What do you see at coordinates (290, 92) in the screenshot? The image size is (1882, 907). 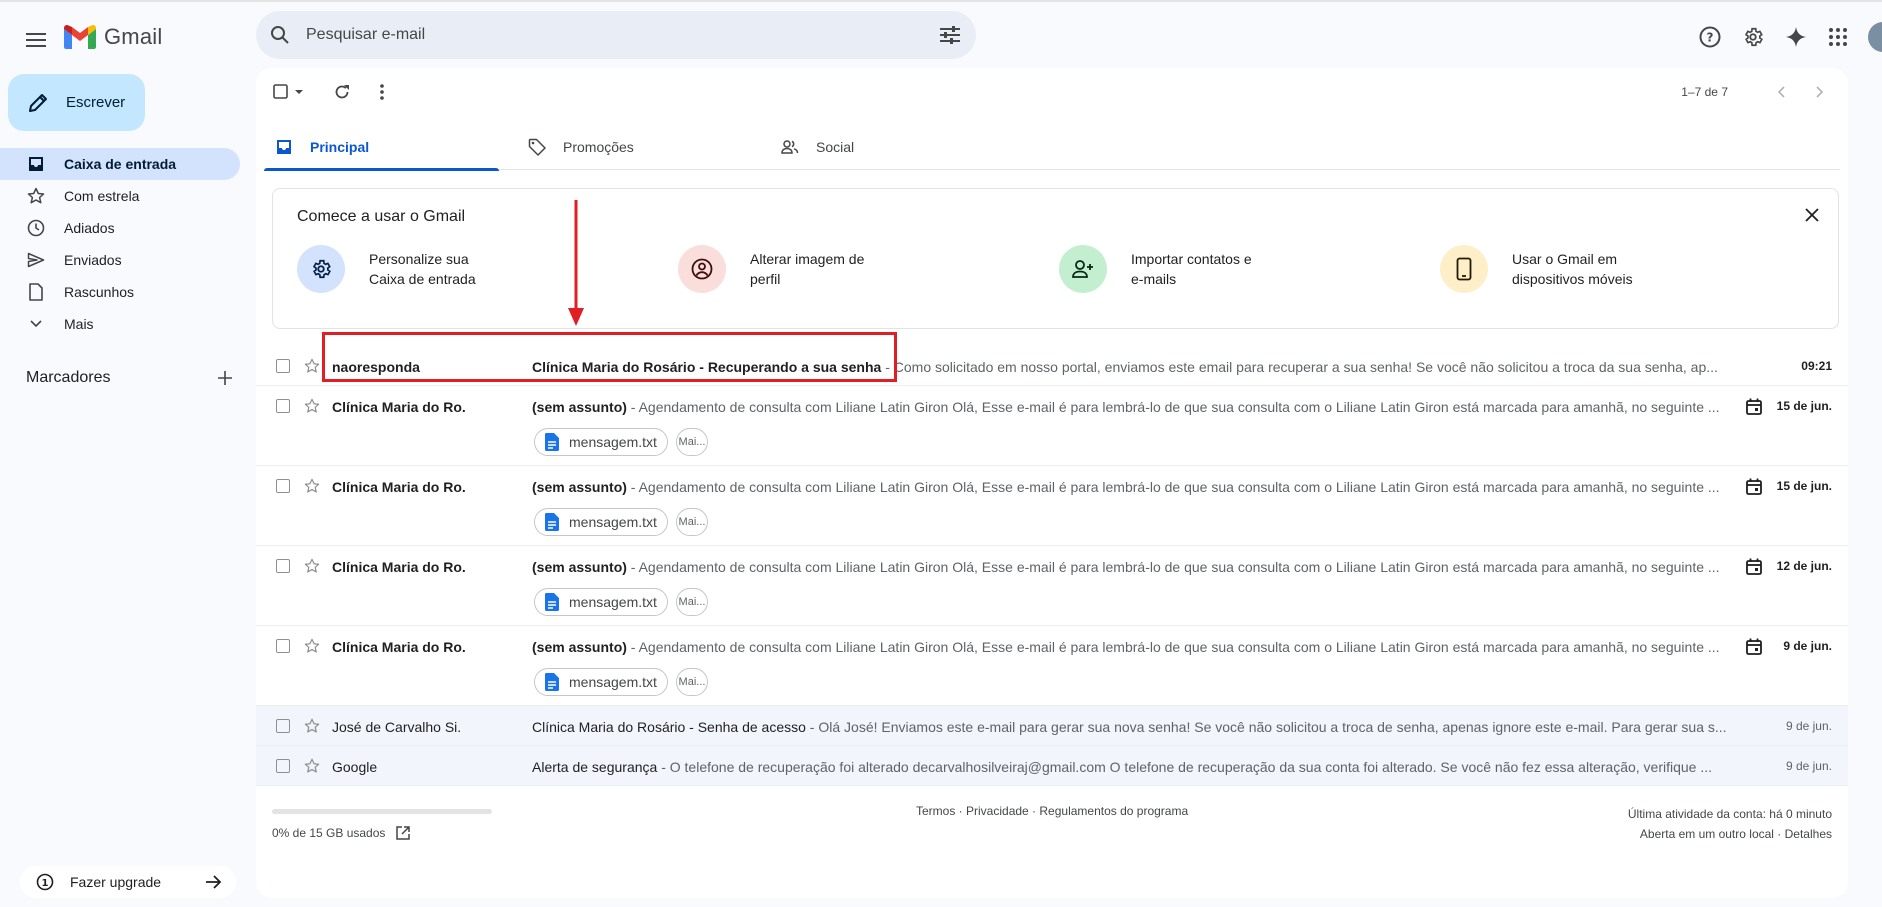 I see `select-all-checkbox` at bounding box center [290, 92].